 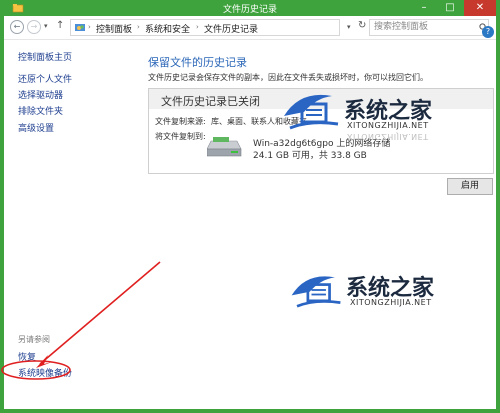 What do you see at coordinates (470, 186) in the screenshot?
I see `enable-button: 启用` at bounding box center [470, 186].